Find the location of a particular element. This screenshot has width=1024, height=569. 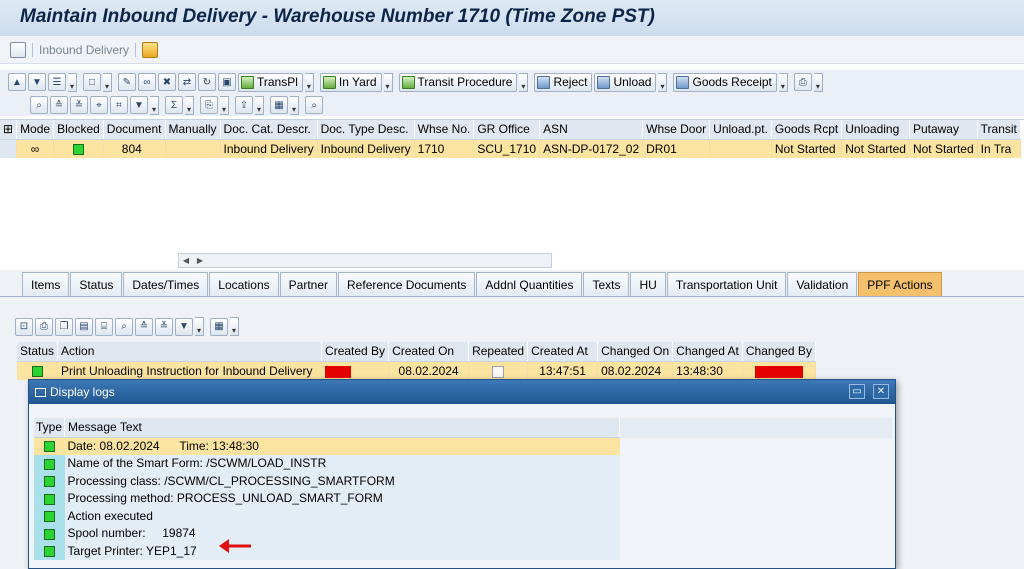

arrow-down-icon: ▼ is located at coordinates (37, 82).